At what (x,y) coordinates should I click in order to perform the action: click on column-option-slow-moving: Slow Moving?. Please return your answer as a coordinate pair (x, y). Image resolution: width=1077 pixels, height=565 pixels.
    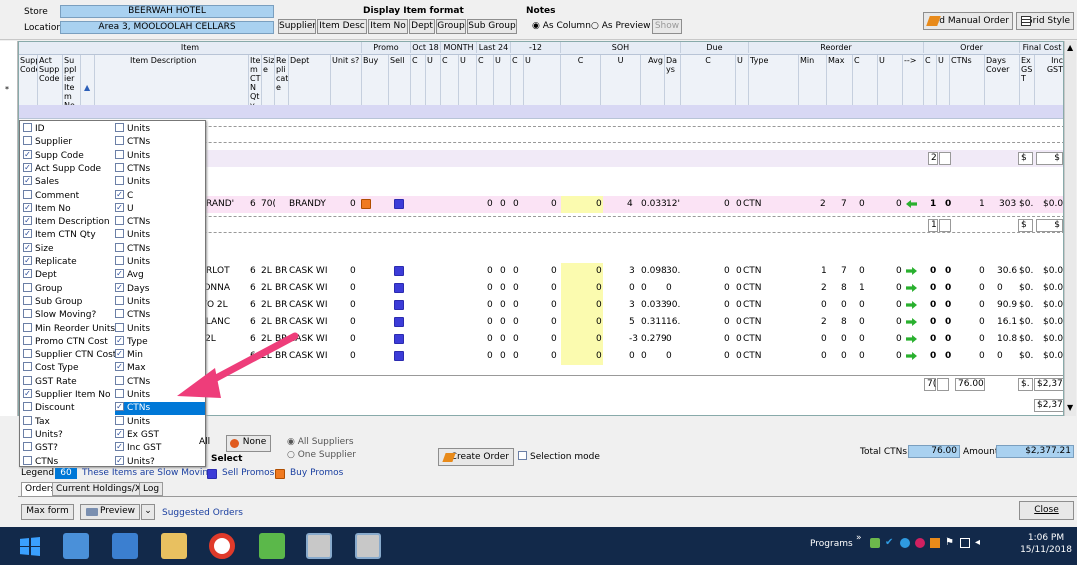
    Looking at the image, I should click on (68, 315).